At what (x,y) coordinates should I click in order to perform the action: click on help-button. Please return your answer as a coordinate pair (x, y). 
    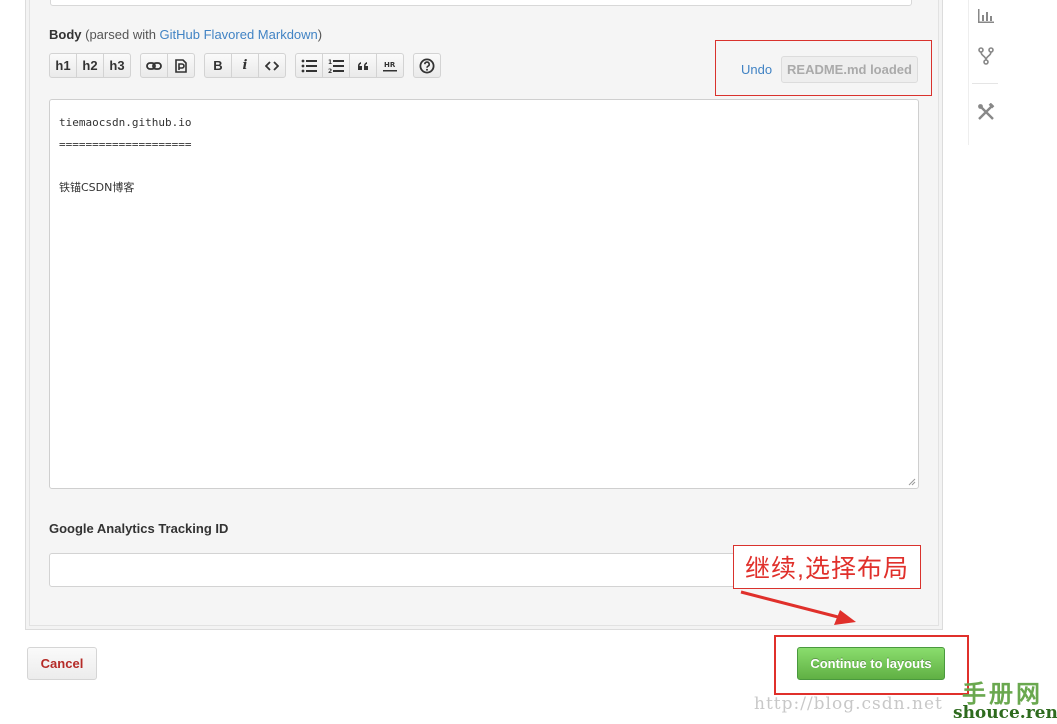
    Looking at the image, I should click on (427, 65).